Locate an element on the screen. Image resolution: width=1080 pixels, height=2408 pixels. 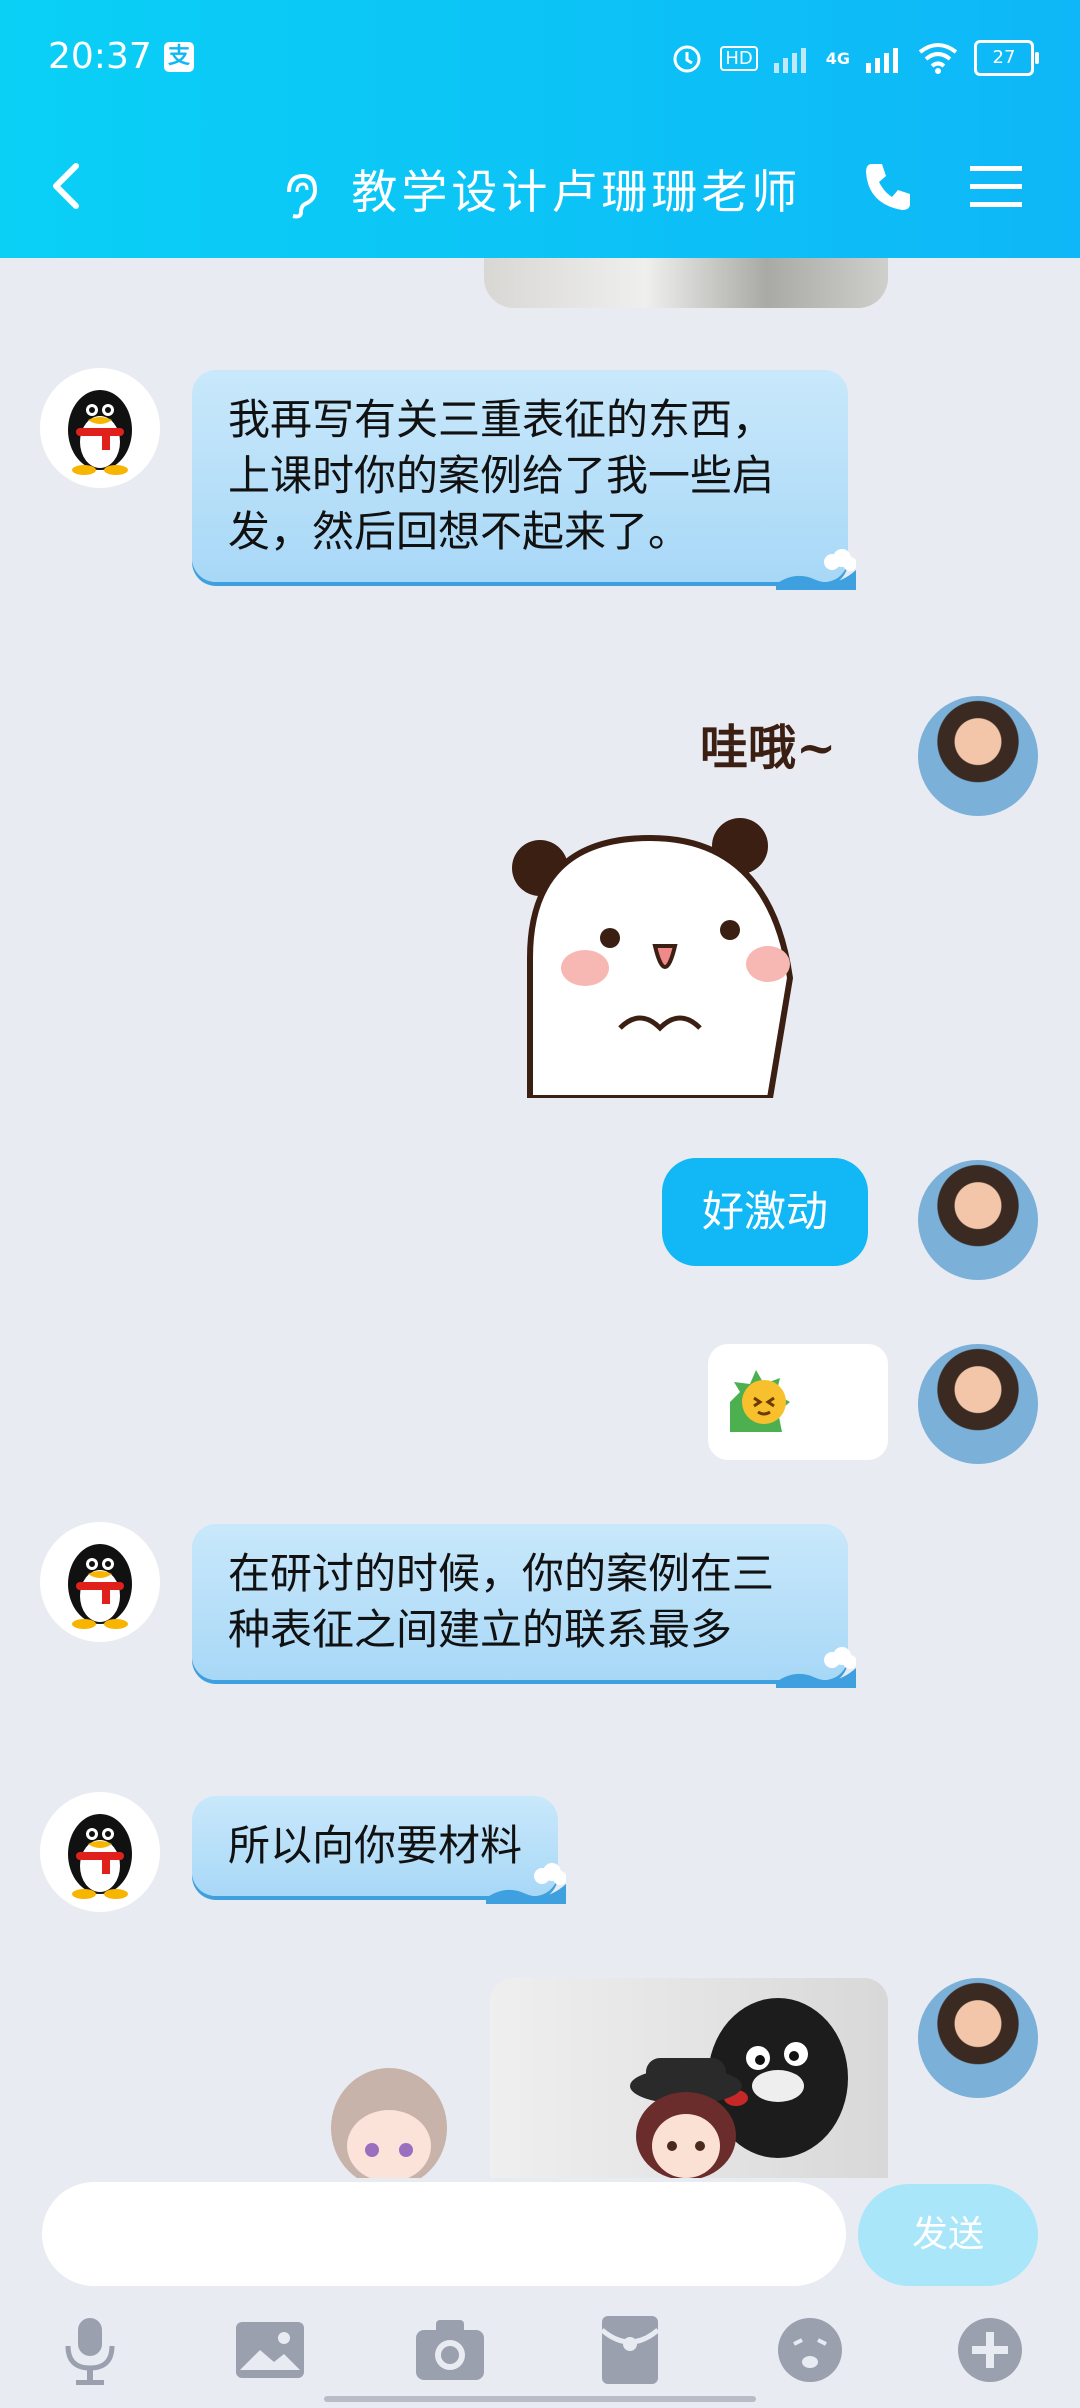
emoji-icon is located at coordinates (810, 2350).